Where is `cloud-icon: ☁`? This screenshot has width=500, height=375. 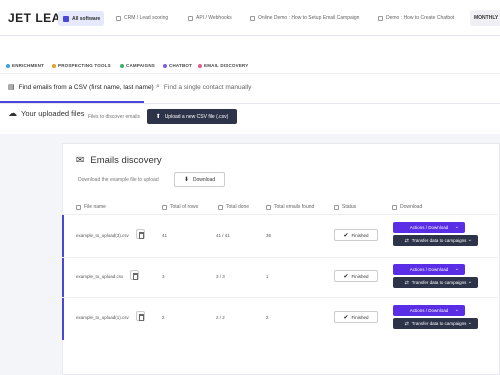
cloud-icon: ☁ is located at coordinates (12, 113).